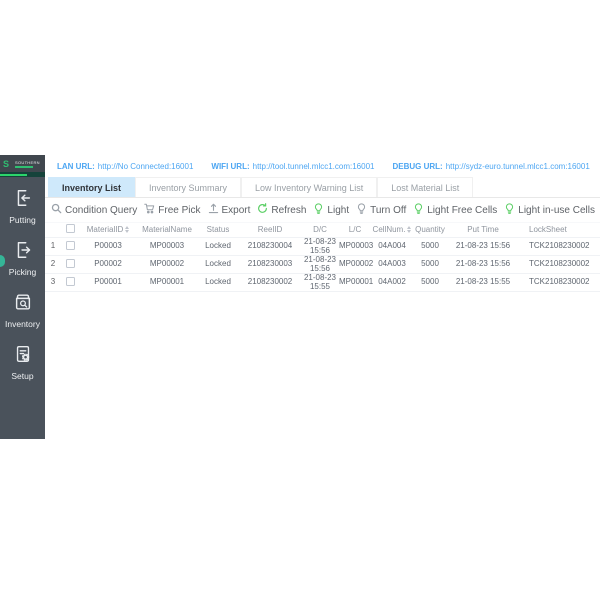 The width and height of the screenshot is (600, 600). I want to click on cell-material-name: MP00002, so click(167, 264).